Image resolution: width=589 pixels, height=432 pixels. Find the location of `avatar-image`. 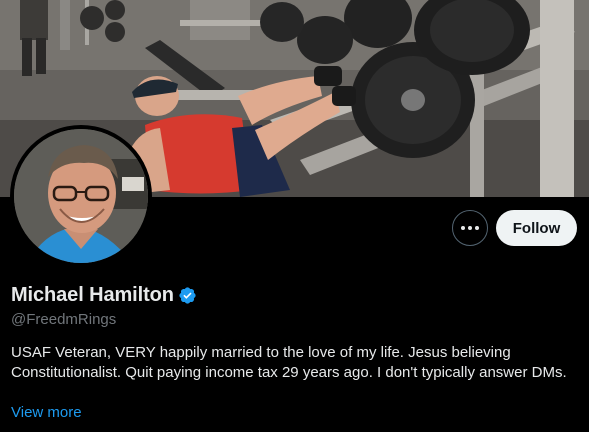

avatar-image is located at coordinates (81, 196).